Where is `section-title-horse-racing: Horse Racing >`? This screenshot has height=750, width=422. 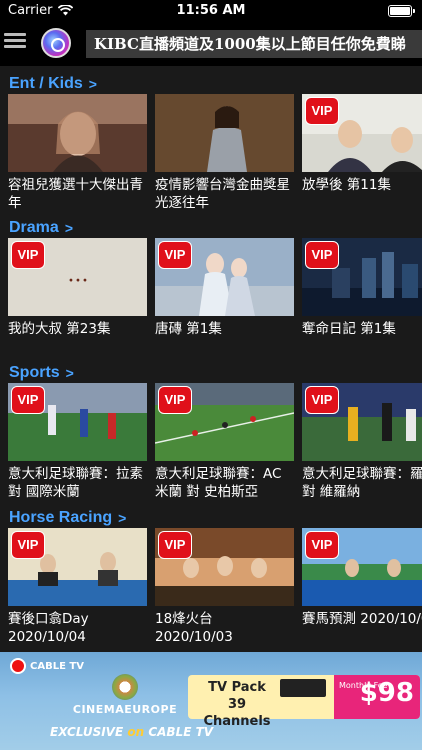 section-title-horse-racing: Horse Racing > is located at coordinates (67, 518).